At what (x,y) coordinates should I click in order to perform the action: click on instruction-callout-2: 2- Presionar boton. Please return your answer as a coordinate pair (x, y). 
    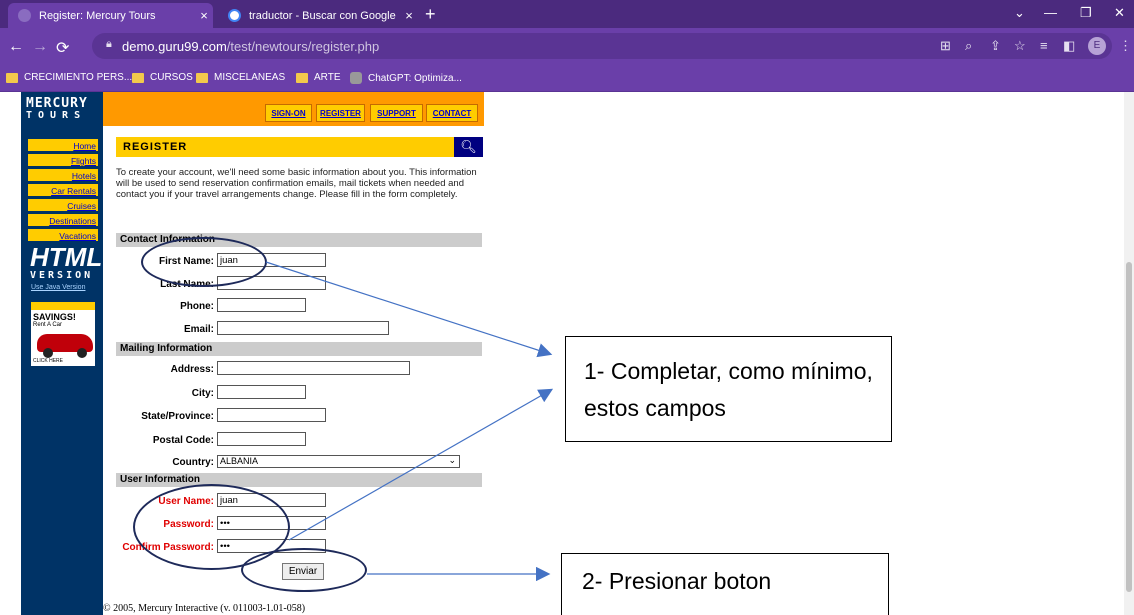
    Looking at the image, I should click on (725, 584).